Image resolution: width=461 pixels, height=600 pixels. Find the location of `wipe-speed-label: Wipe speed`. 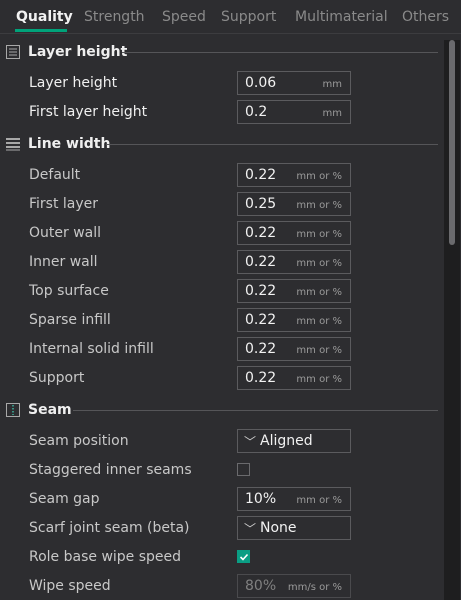

wipe-speed-label: Wipe speed is located at coordinates (70, 586).